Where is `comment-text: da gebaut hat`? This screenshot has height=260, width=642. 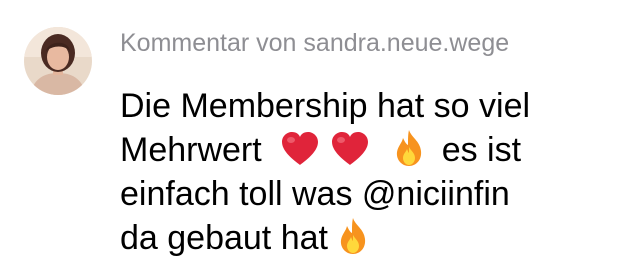
comment-text: da gebaut hat is located at coordinates (224, 238).